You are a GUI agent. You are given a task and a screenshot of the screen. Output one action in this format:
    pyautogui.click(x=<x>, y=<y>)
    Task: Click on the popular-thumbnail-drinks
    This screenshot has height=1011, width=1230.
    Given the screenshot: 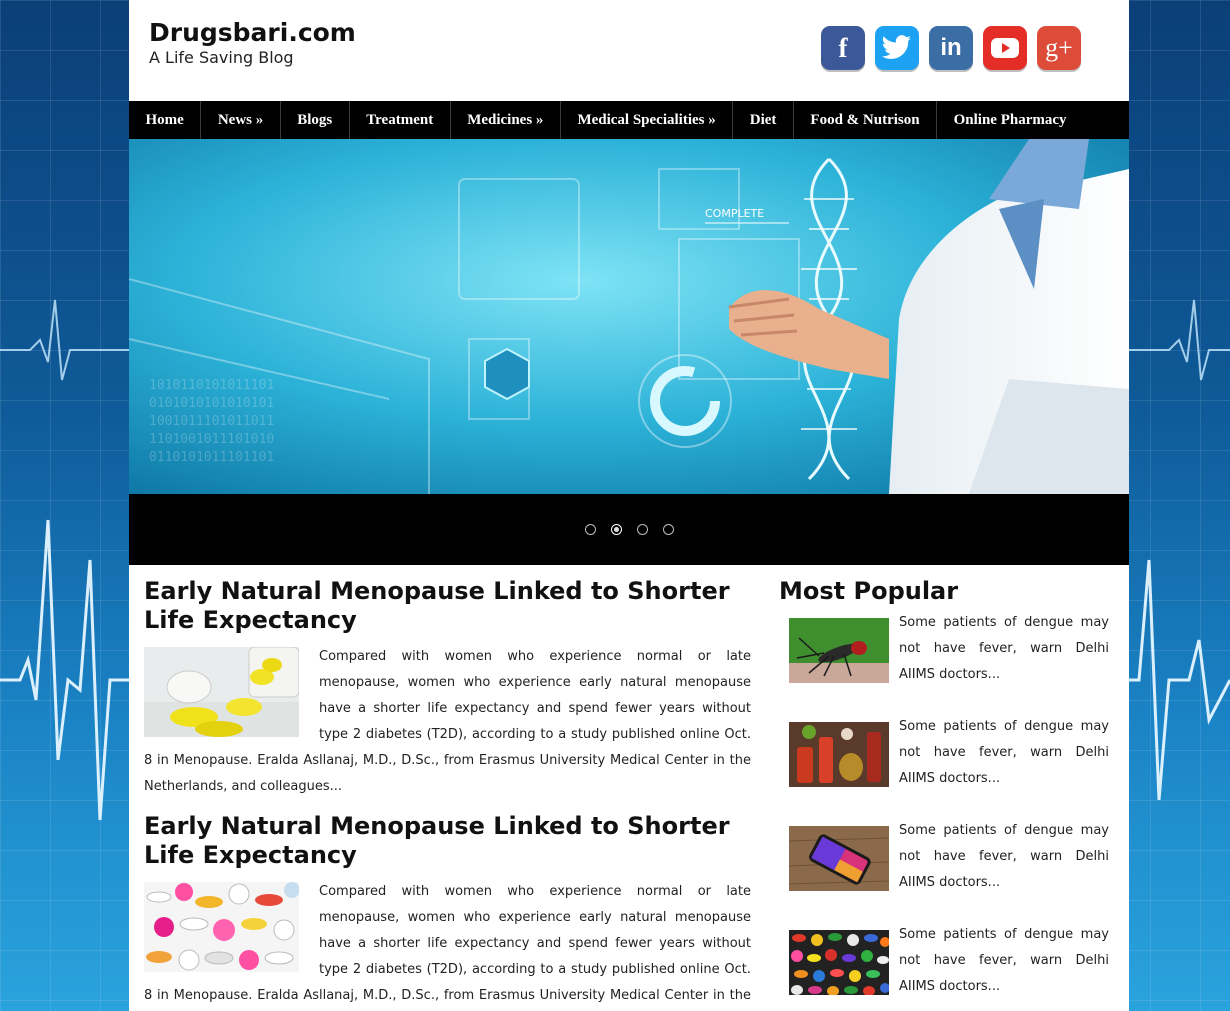 What is the action you would take?
    pyautogui.click(x=839, y=754)
    